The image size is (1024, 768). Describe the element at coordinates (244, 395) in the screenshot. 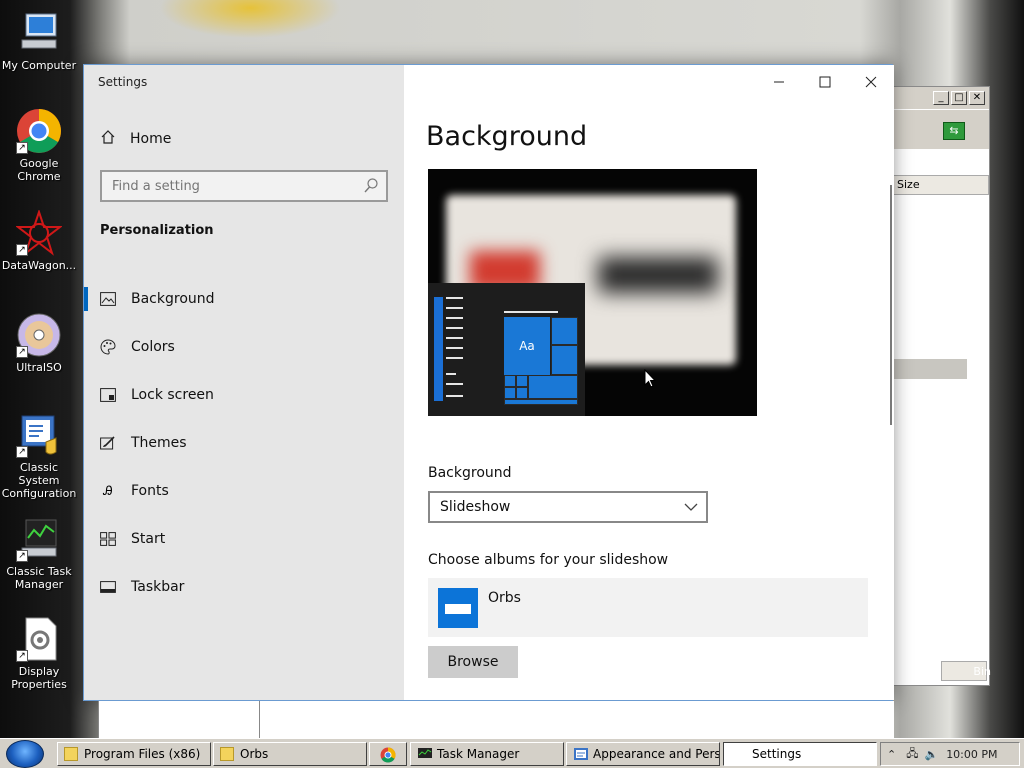

I see `nav-item-lock-screen: Lock screen` at that location.